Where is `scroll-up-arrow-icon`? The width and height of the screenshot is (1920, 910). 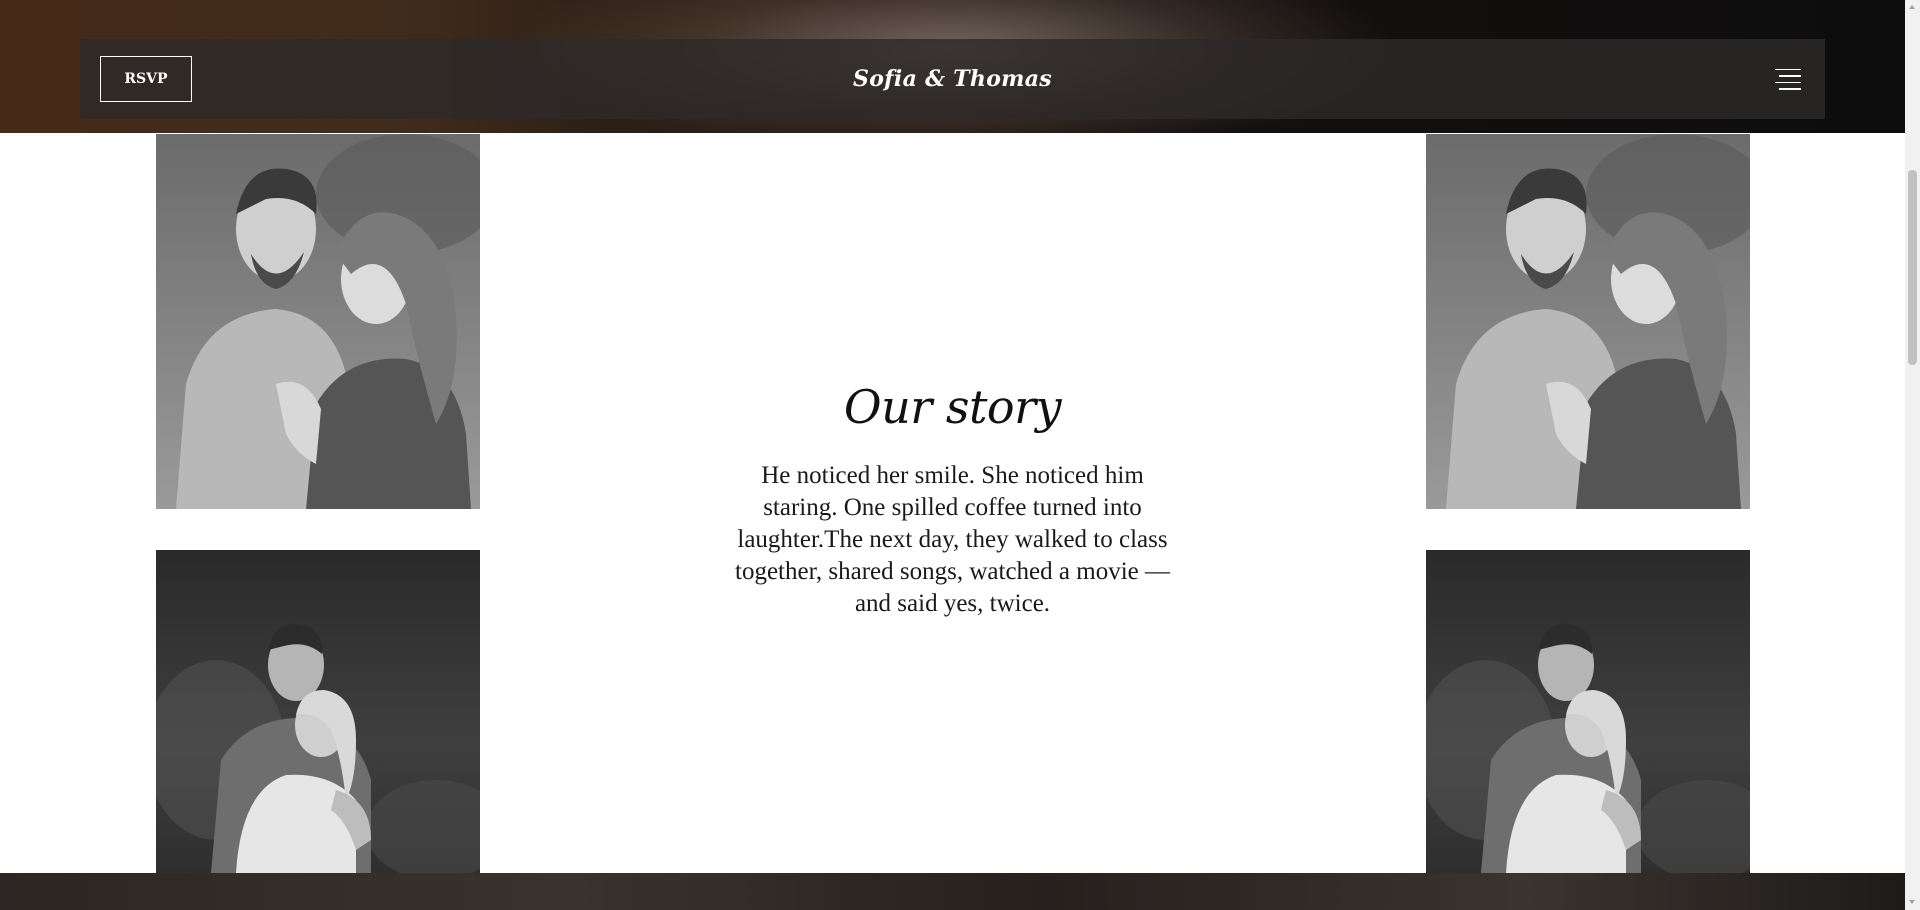
scroll-up-arrow-icon is located at coordinates (1912, 7).